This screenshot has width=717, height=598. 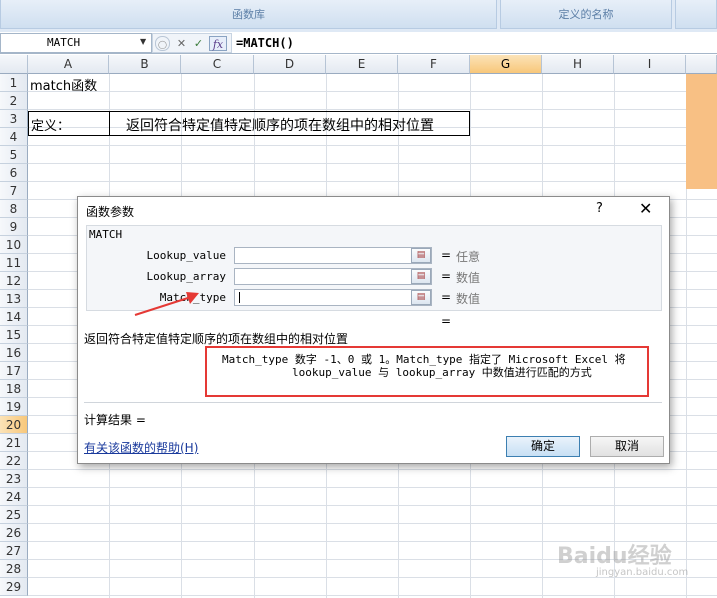 What do you see at coordinates (162, 43) in the screenshot?
I see `expand-icon: ◯` at bounding box center [162, 43].